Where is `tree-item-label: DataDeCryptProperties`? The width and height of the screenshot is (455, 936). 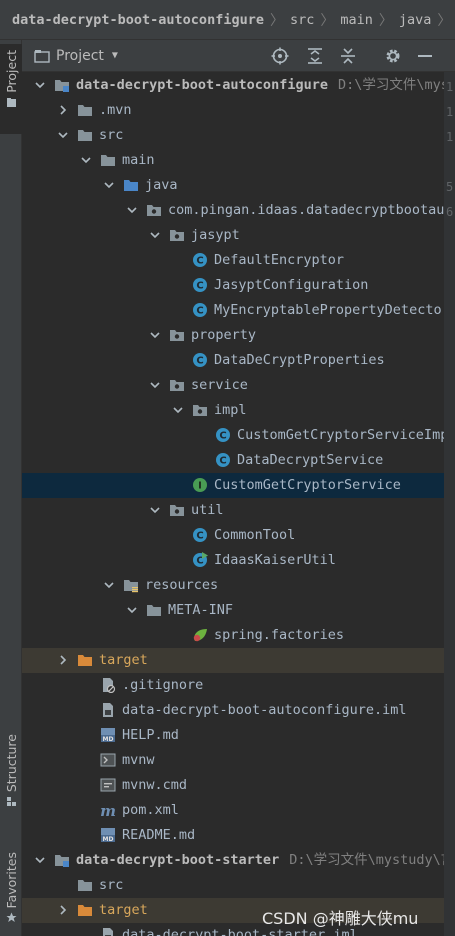 tree-item-label: DataDeCryptProperties is located at coordinates (299, 360).